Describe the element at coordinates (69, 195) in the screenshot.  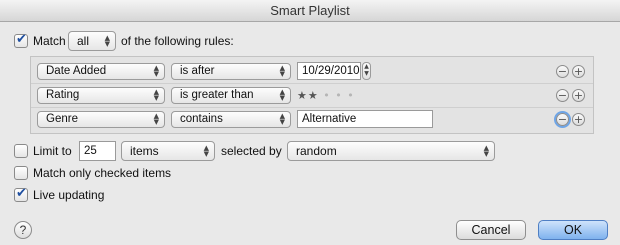
I see `live-updating-label: Live updating` at that location.